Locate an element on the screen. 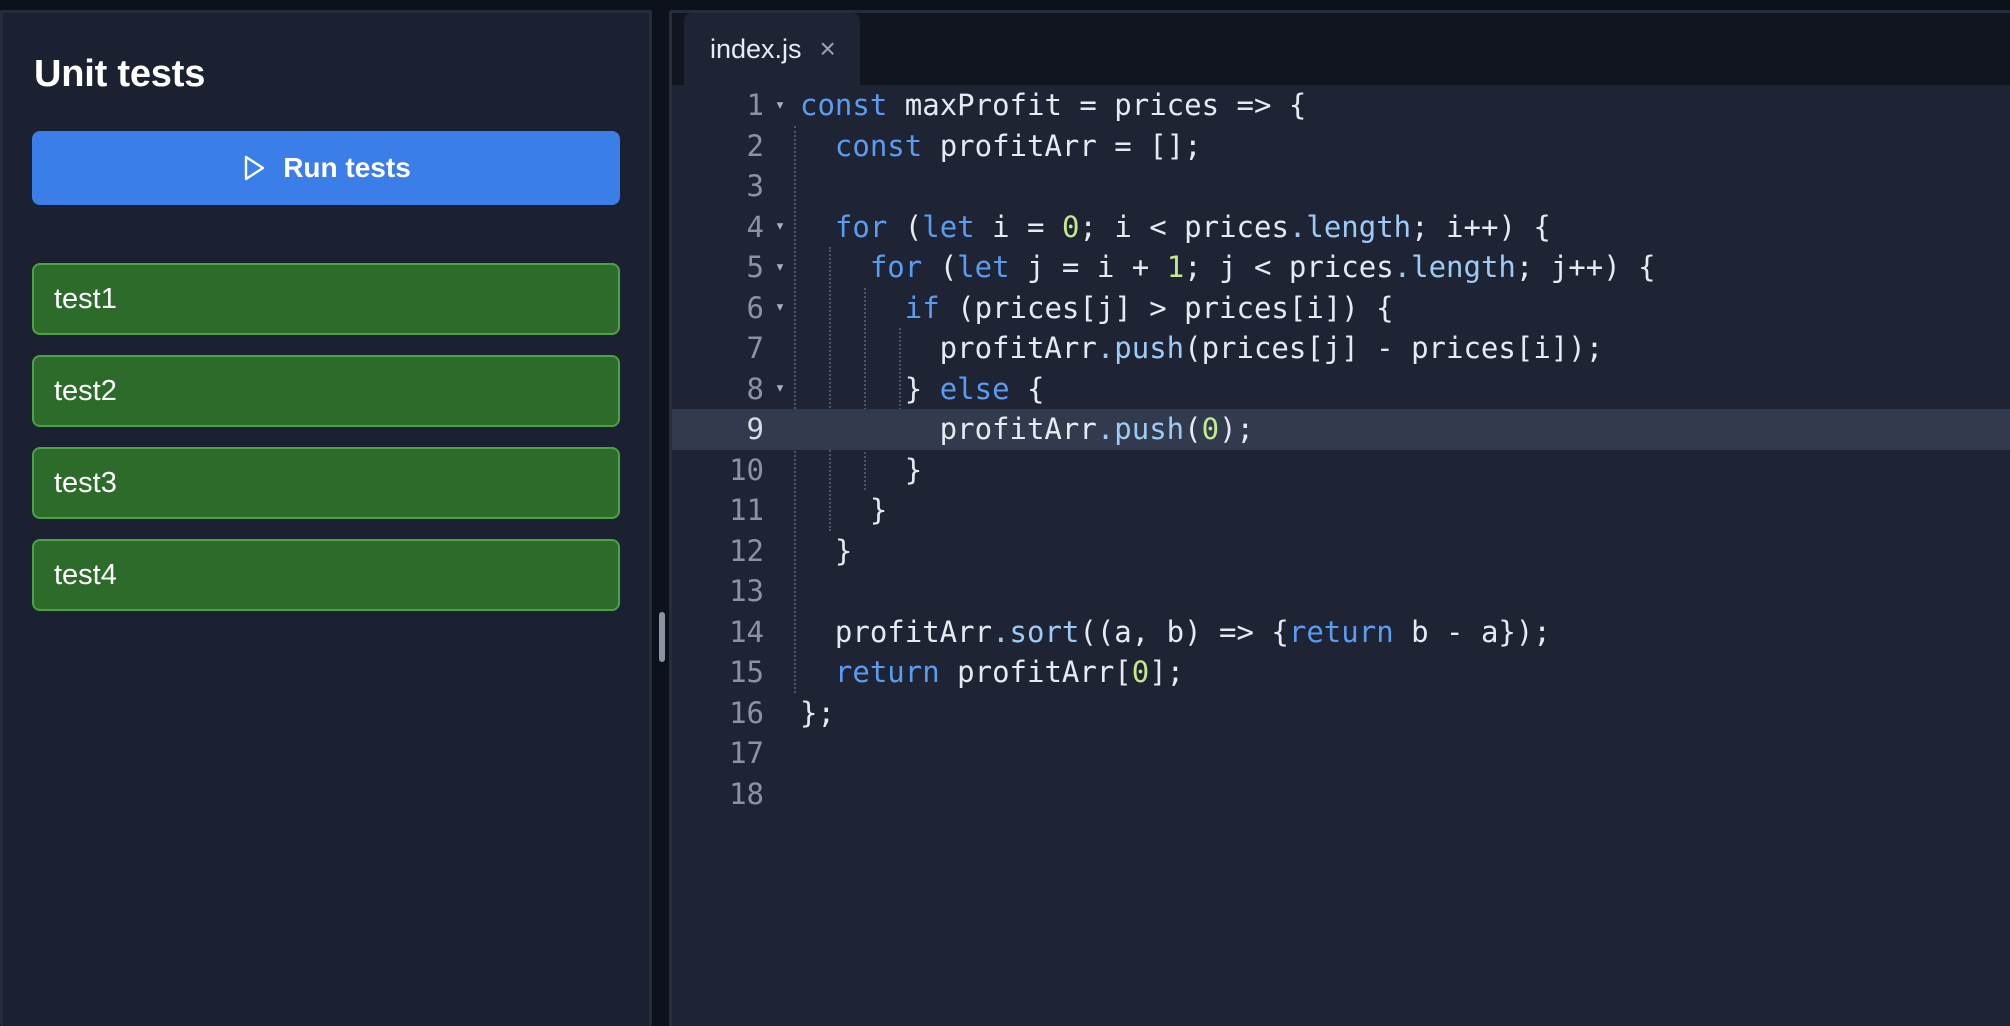 Image resolution: width=2010 pixels, height=1026 pixels. code-token: ); is located at coordinates (1236, 429).